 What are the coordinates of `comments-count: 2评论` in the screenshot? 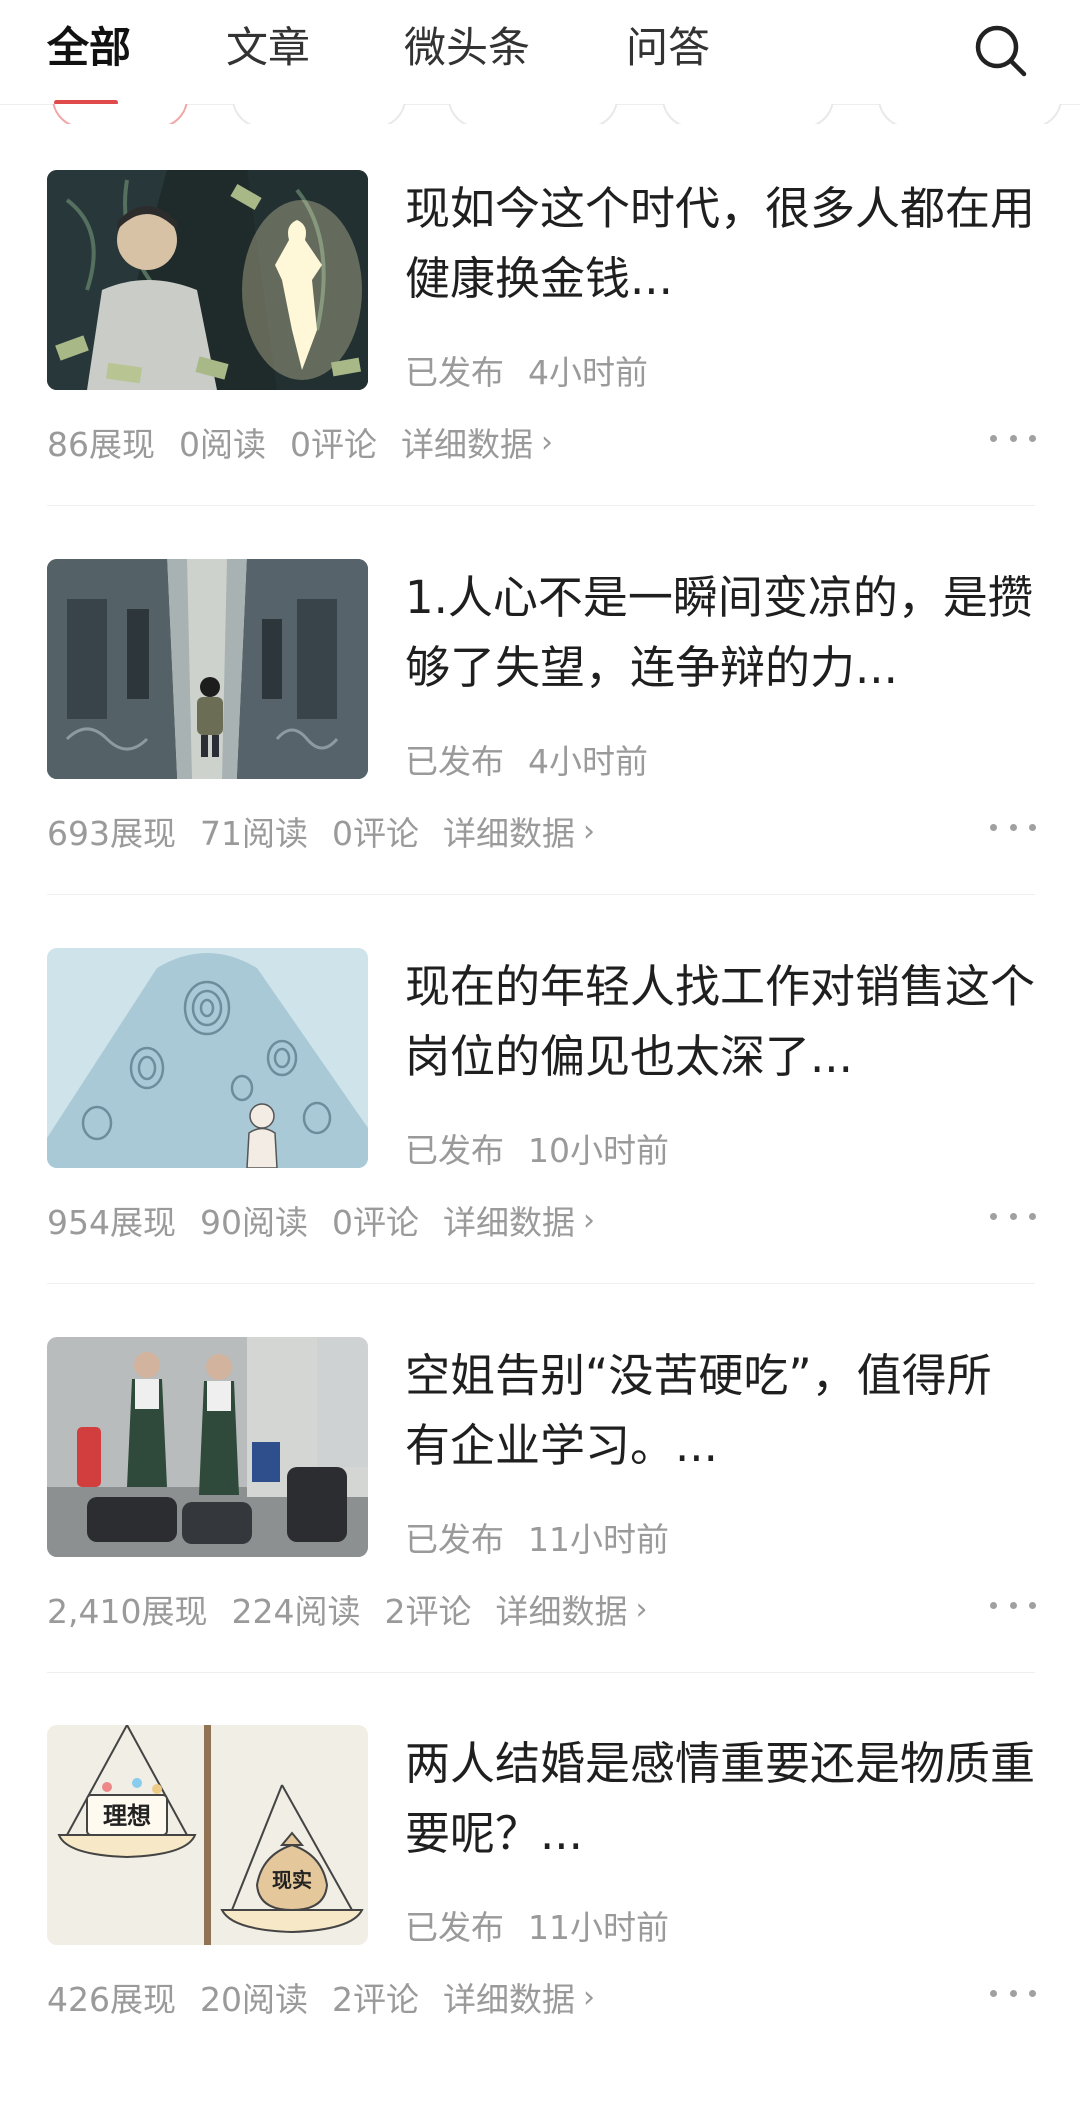 It's located at (375, 1999).